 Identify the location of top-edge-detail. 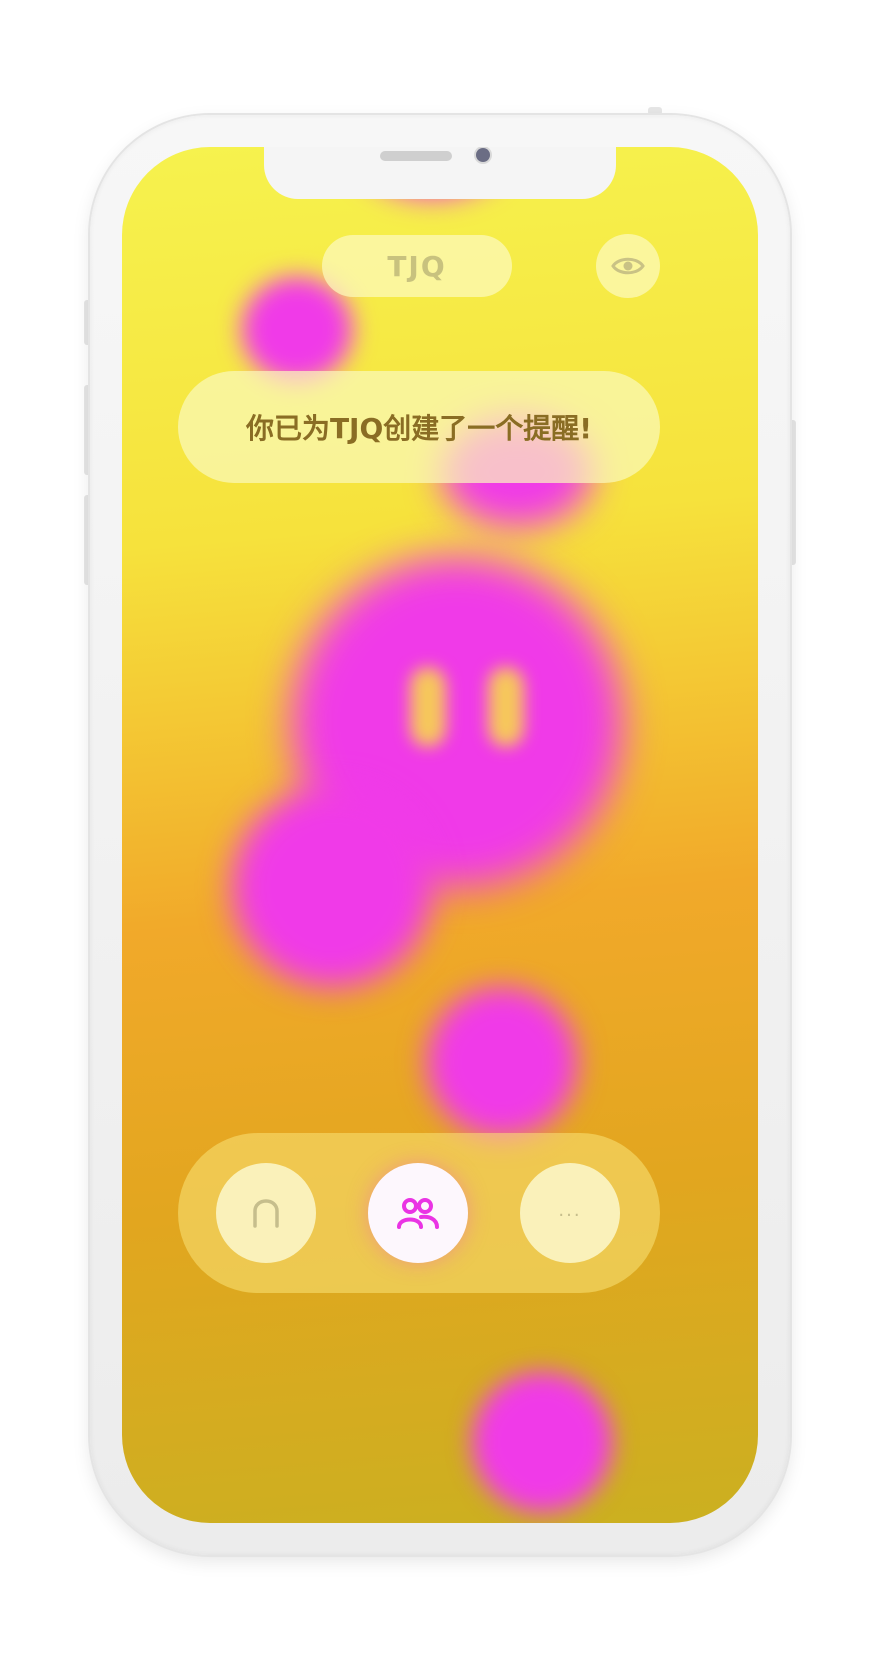
(655, 111).